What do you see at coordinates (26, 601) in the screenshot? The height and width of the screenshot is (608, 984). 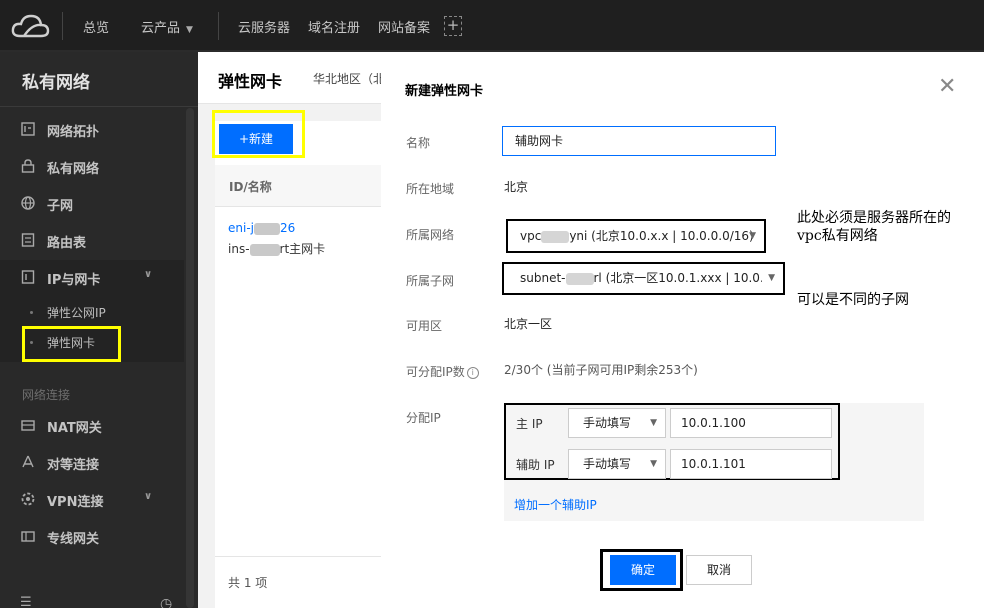 I see `menu-icon: ☰` at bounding box center [26, 601].